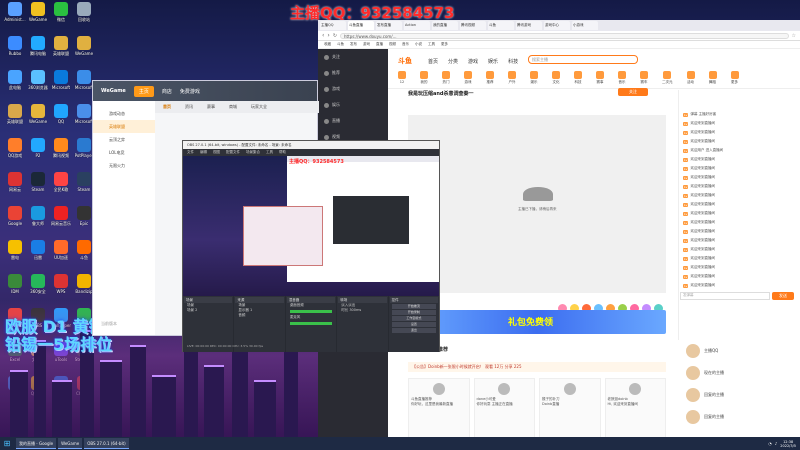 This screenshot has width=800, height=450. What do you see at coordinates (269, 152) in the screenshot?
I see `obs-menu-item: 工具` at bounding box center [269, 152].